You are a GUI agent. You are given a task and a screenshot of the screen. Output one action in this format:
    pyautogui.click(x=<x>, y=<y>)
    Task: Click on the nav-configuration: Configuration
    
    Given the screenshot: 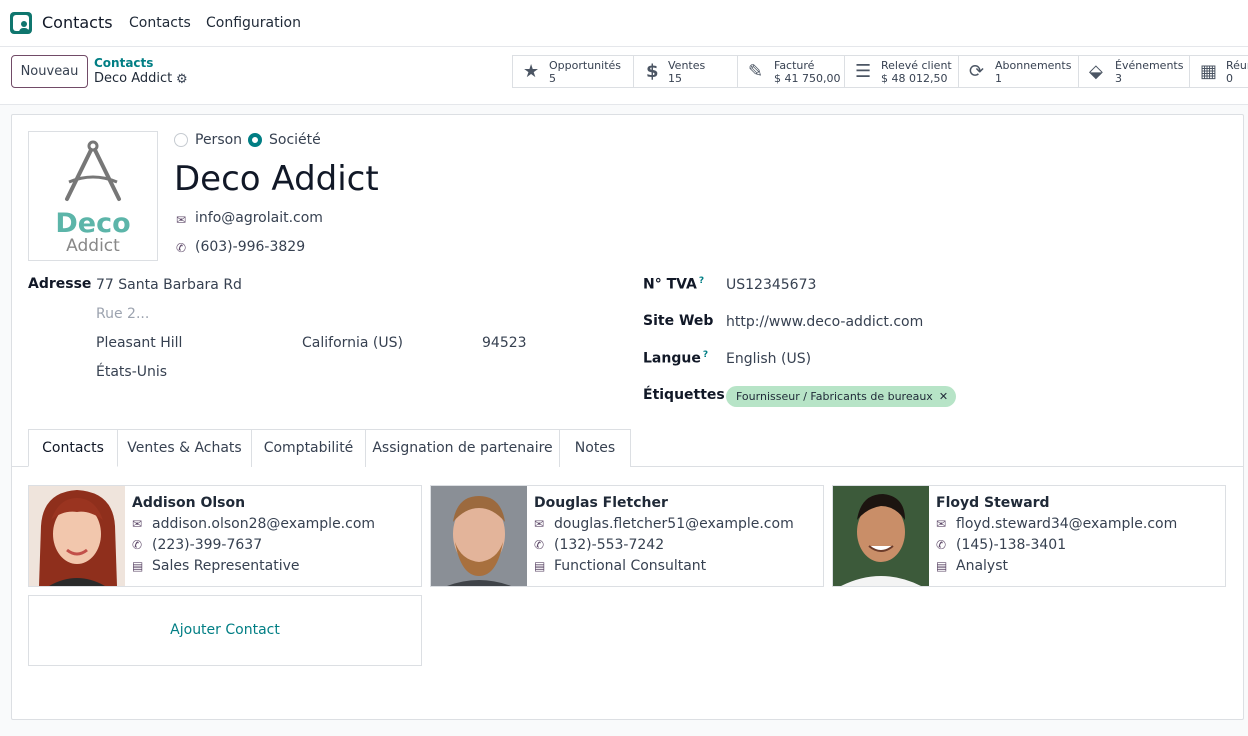 What is the action you would take?
    pyautogui.click(x=253, y=23)
    